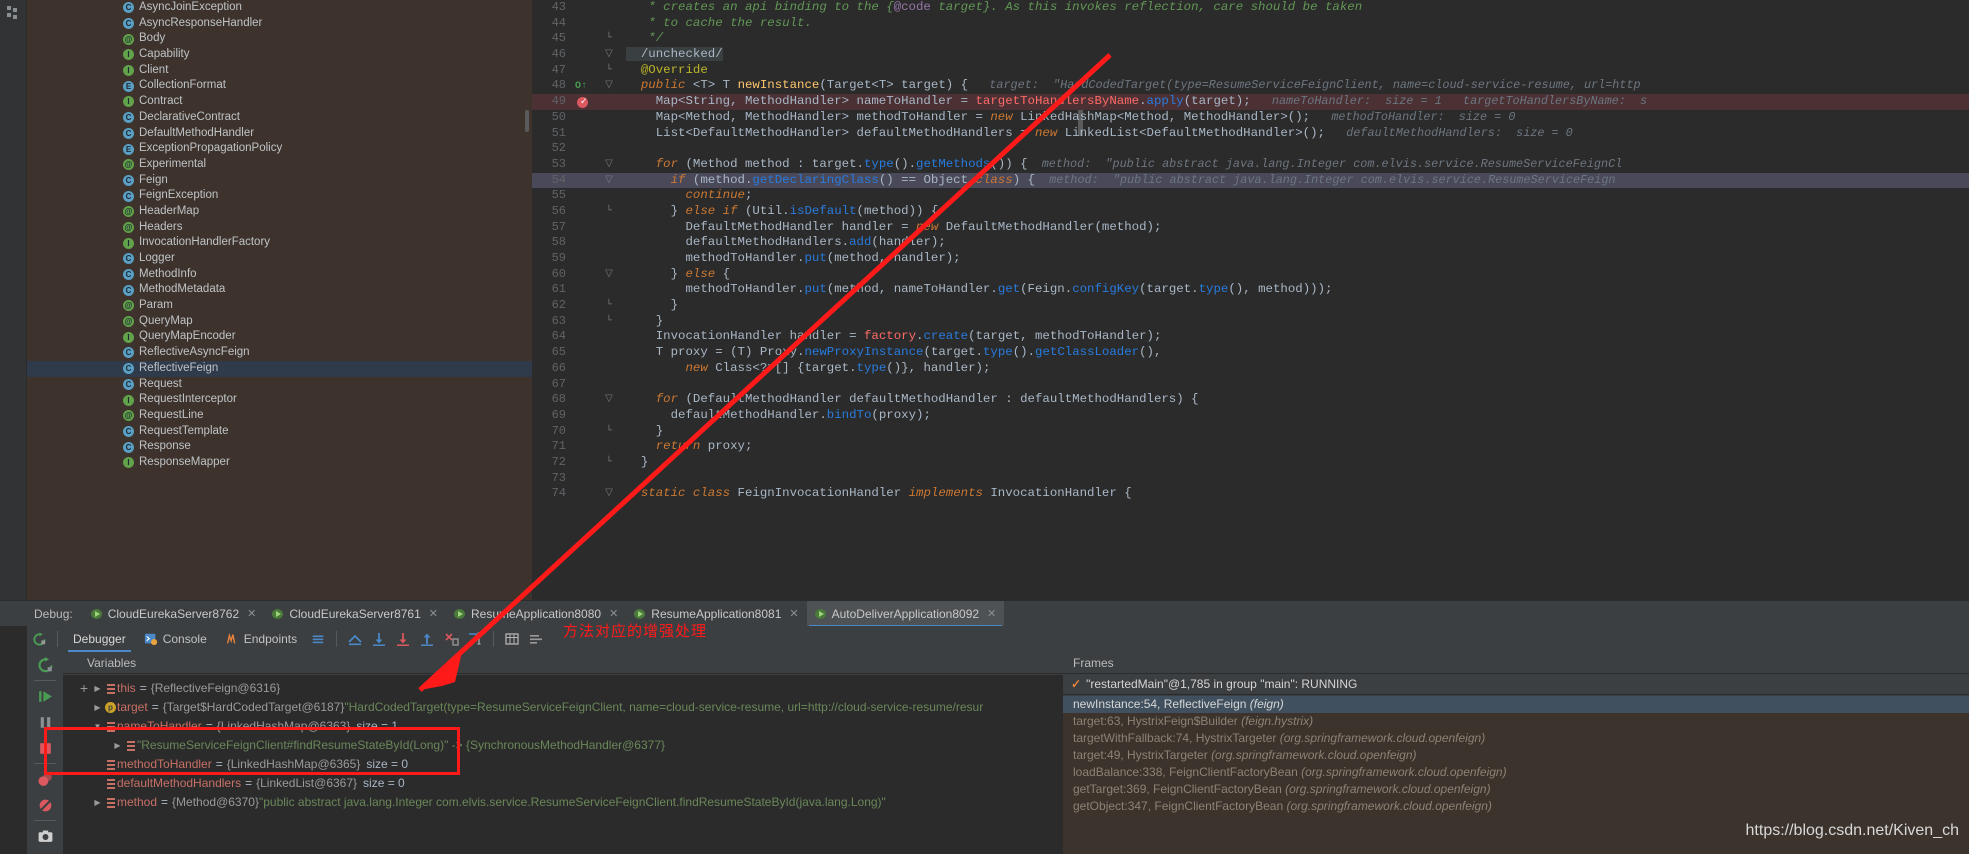 The width and height of the screenshot is (1969, 854). What do you see at coordinates (1250, 39) in the screenshot?
I see `code-line-45: 45 └ */` at bounding box center [1250, 39].